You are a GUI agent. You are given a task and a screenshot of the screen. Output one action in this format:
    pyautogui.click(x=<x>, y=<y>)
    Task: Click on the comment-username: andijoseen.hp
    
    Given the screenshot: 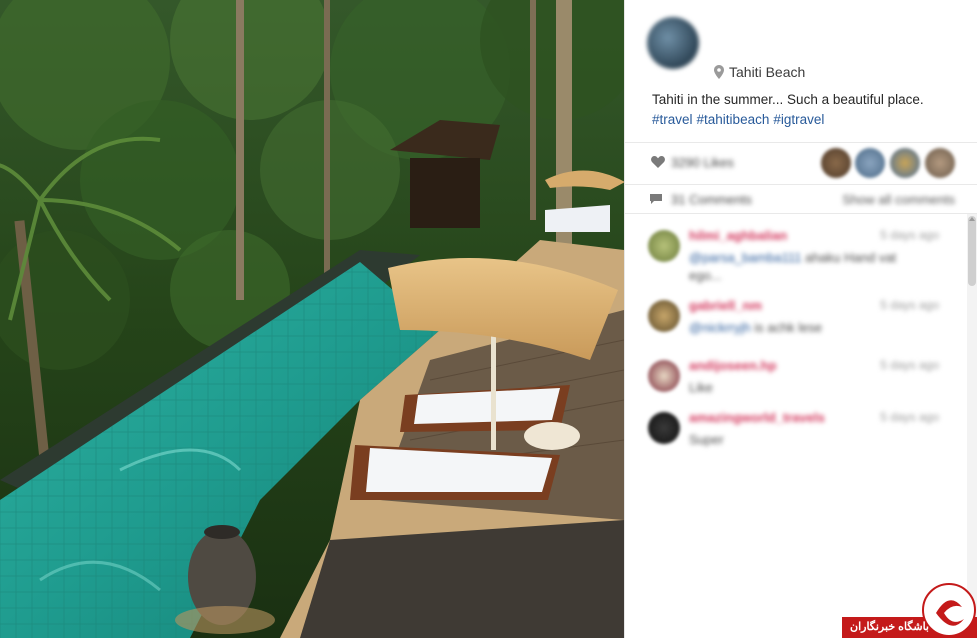 What is the action you would take?
    pyautogui.click(x=732, y=365)
    